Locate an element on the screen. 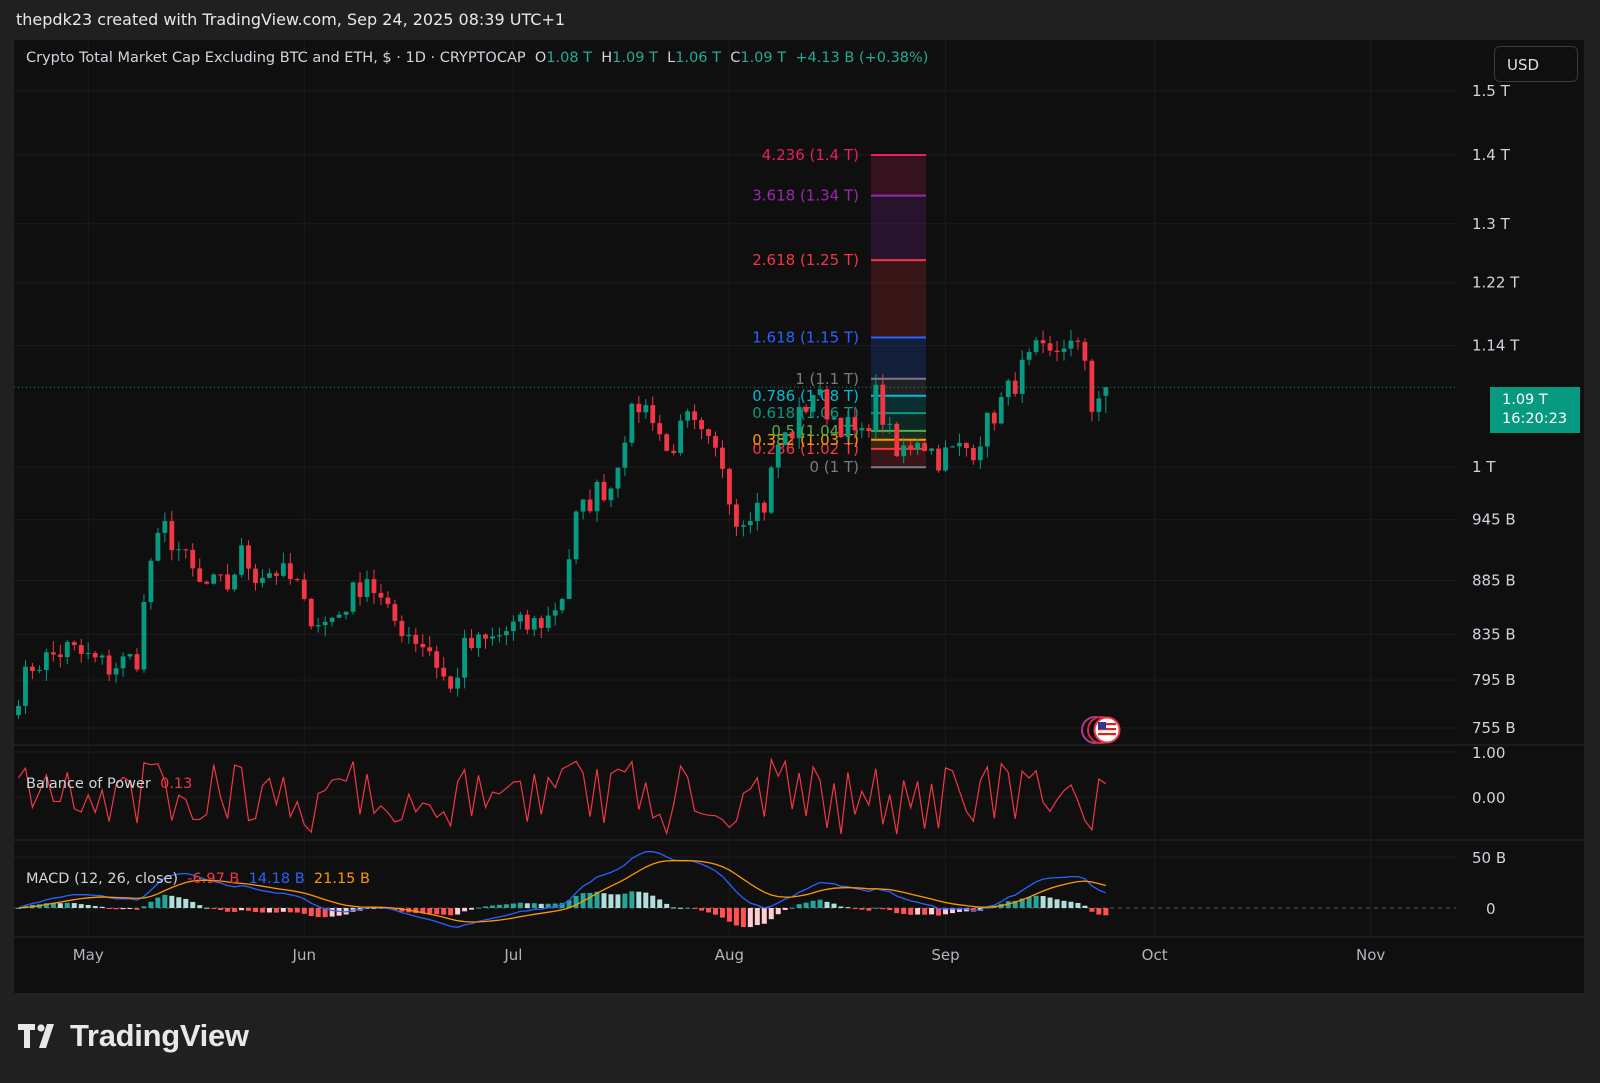 The width and height of the screenshot is (1600, 1083). tradingview-logo: TradingView is located at coordinates (133, 1036).